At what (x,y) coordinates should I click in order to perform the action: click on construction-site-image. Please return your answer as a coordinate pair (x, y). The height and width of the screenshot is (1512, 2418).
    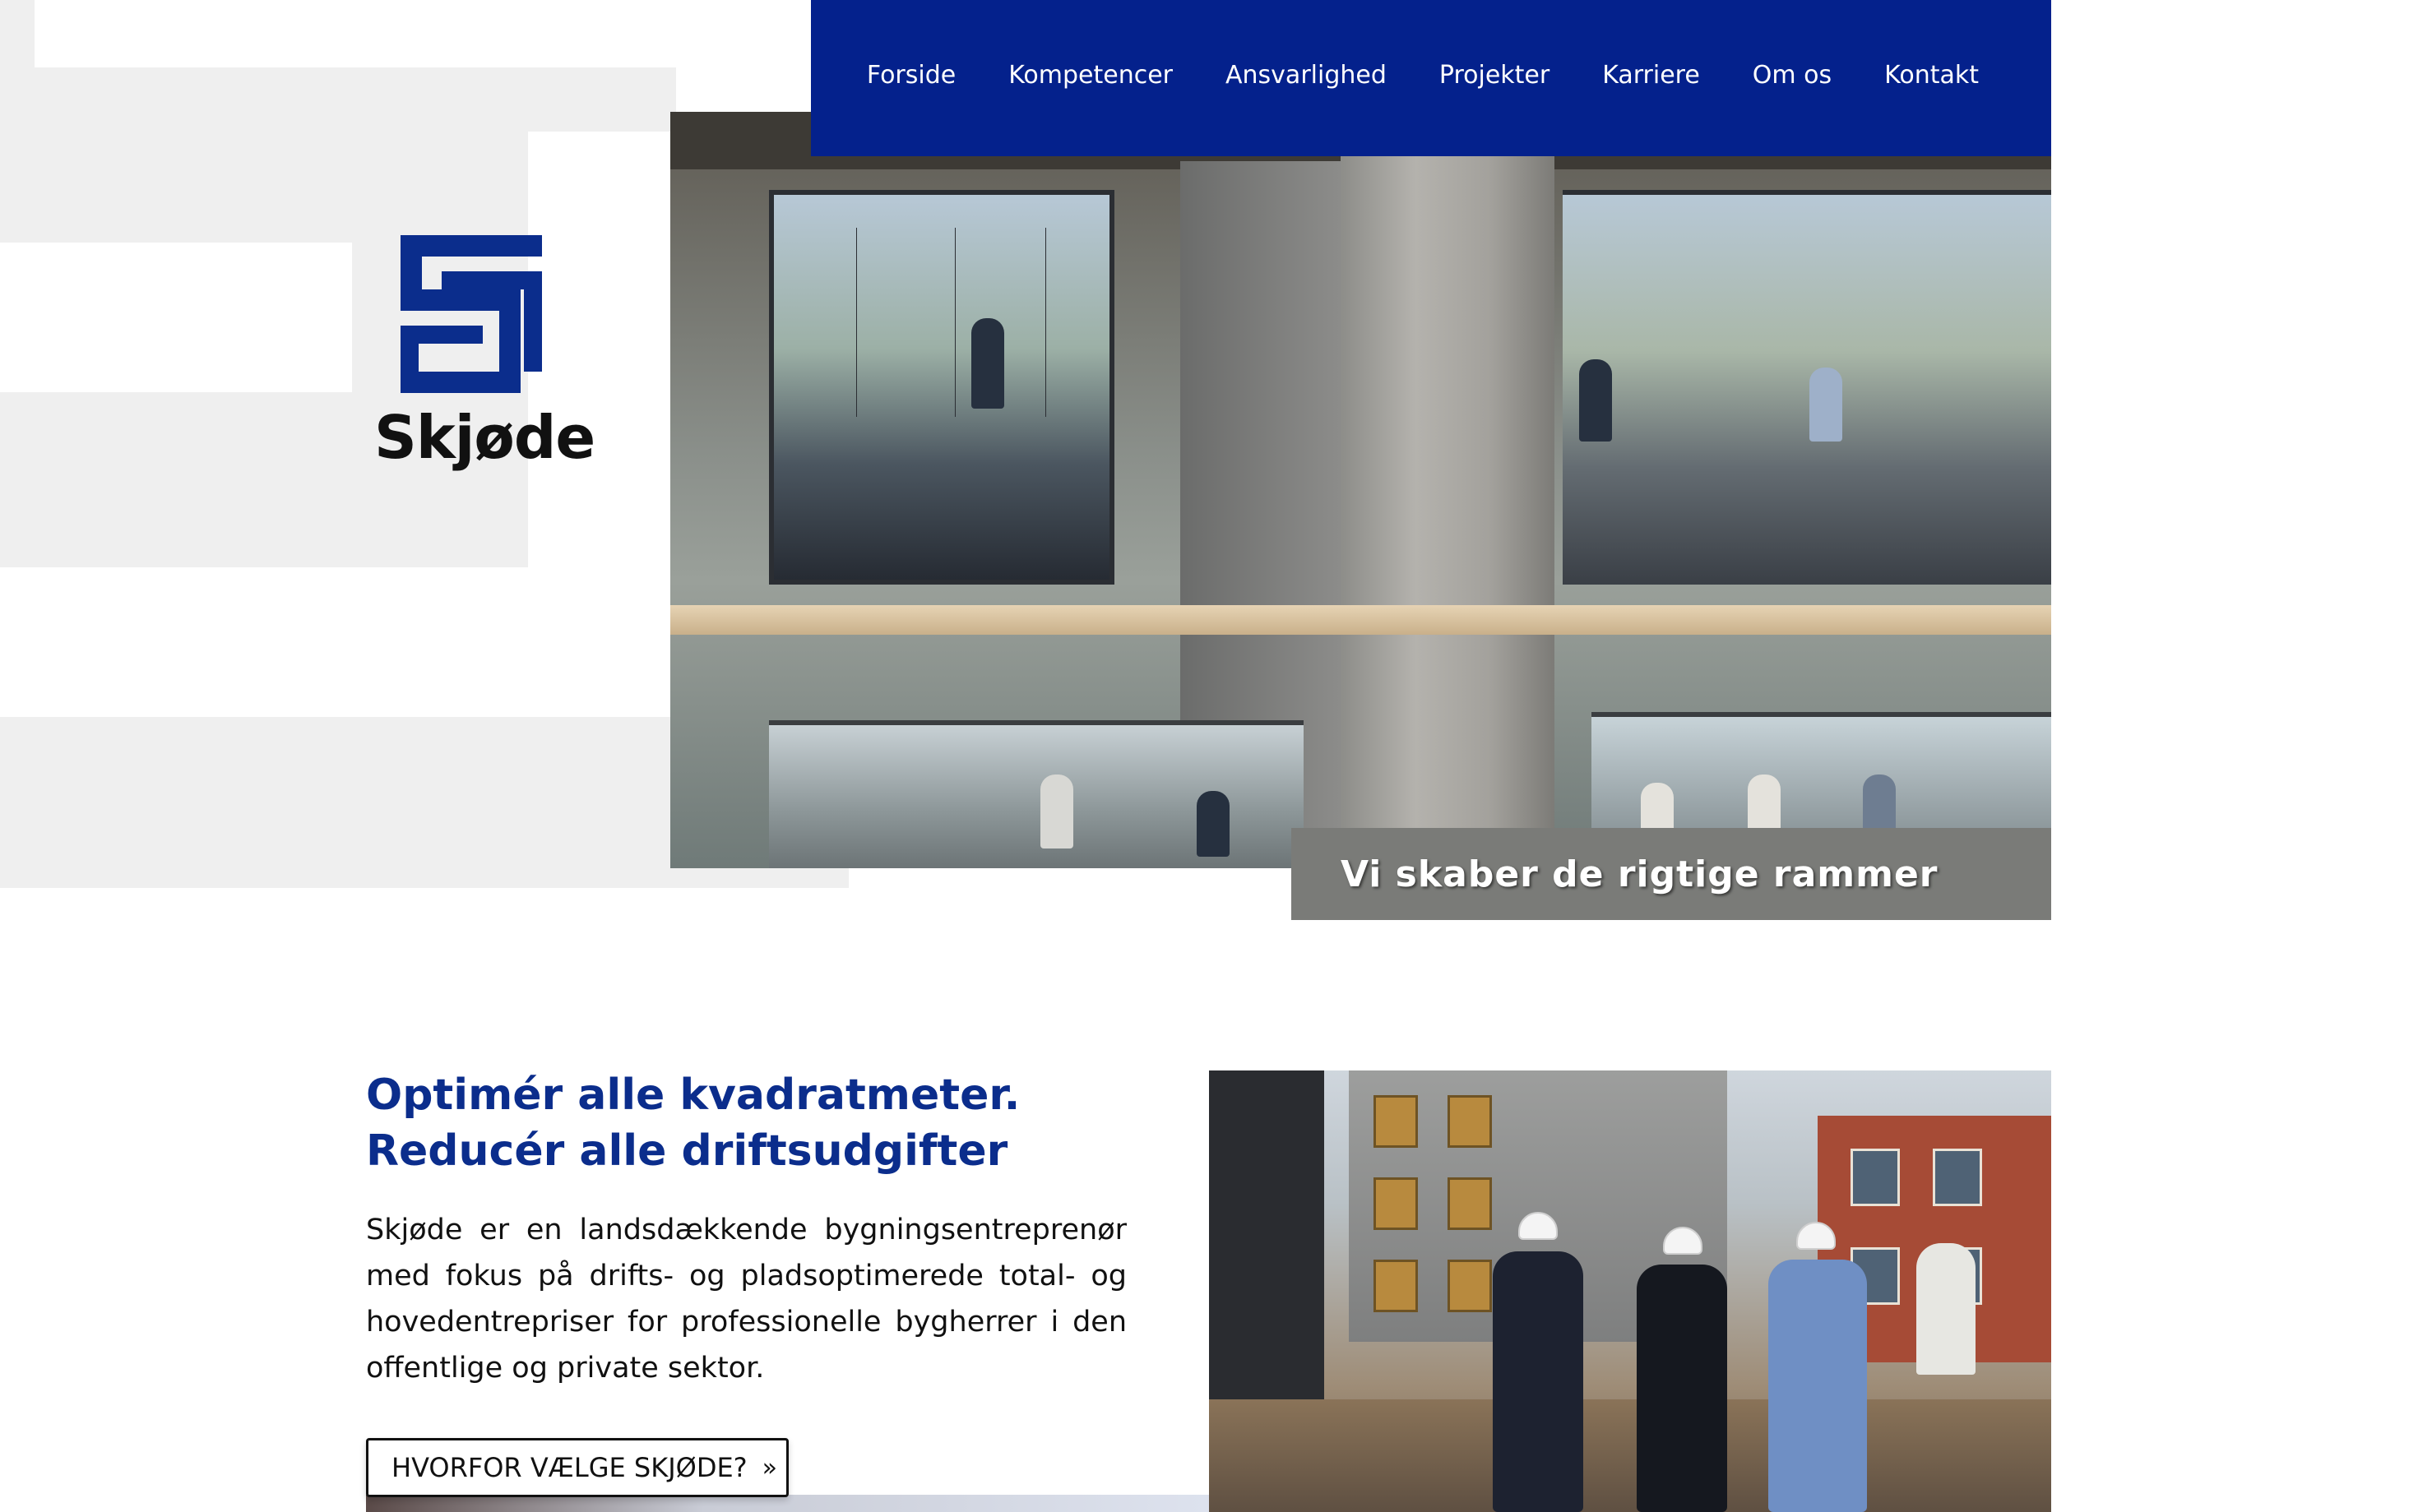
    Looking at the image, I should click on (1630, 1291).